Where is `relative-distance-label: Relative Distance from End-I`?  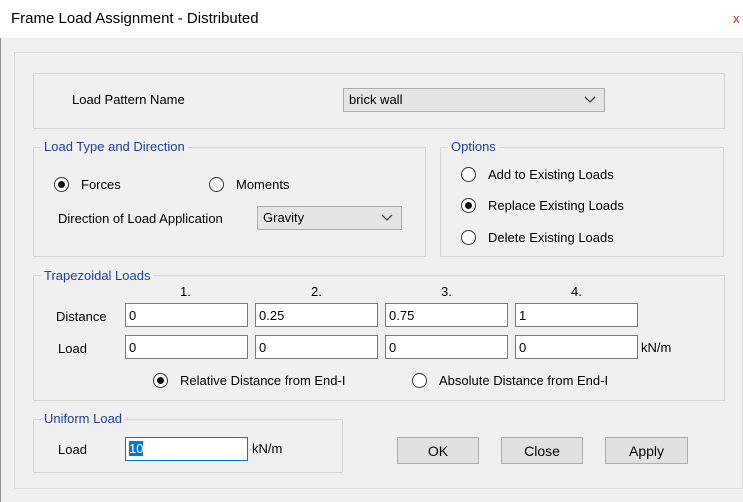 relative-distance-label: Relative Distance from End-I is located at coordinates (263, 380).